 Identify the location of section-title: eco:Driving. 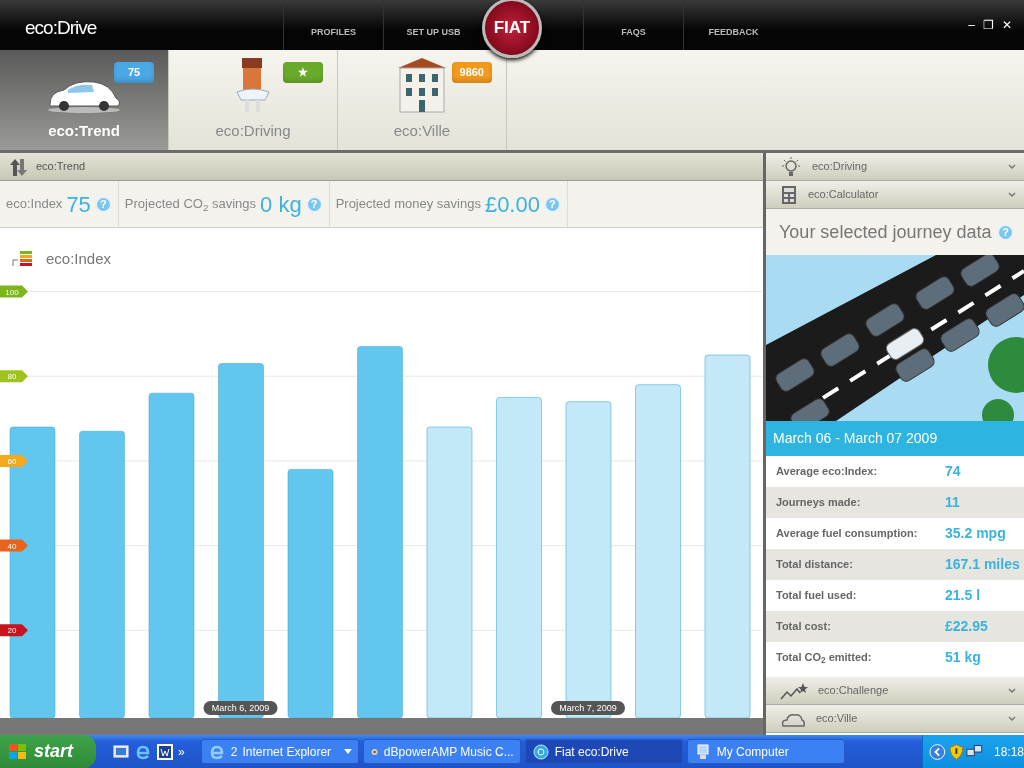
(840, 167).